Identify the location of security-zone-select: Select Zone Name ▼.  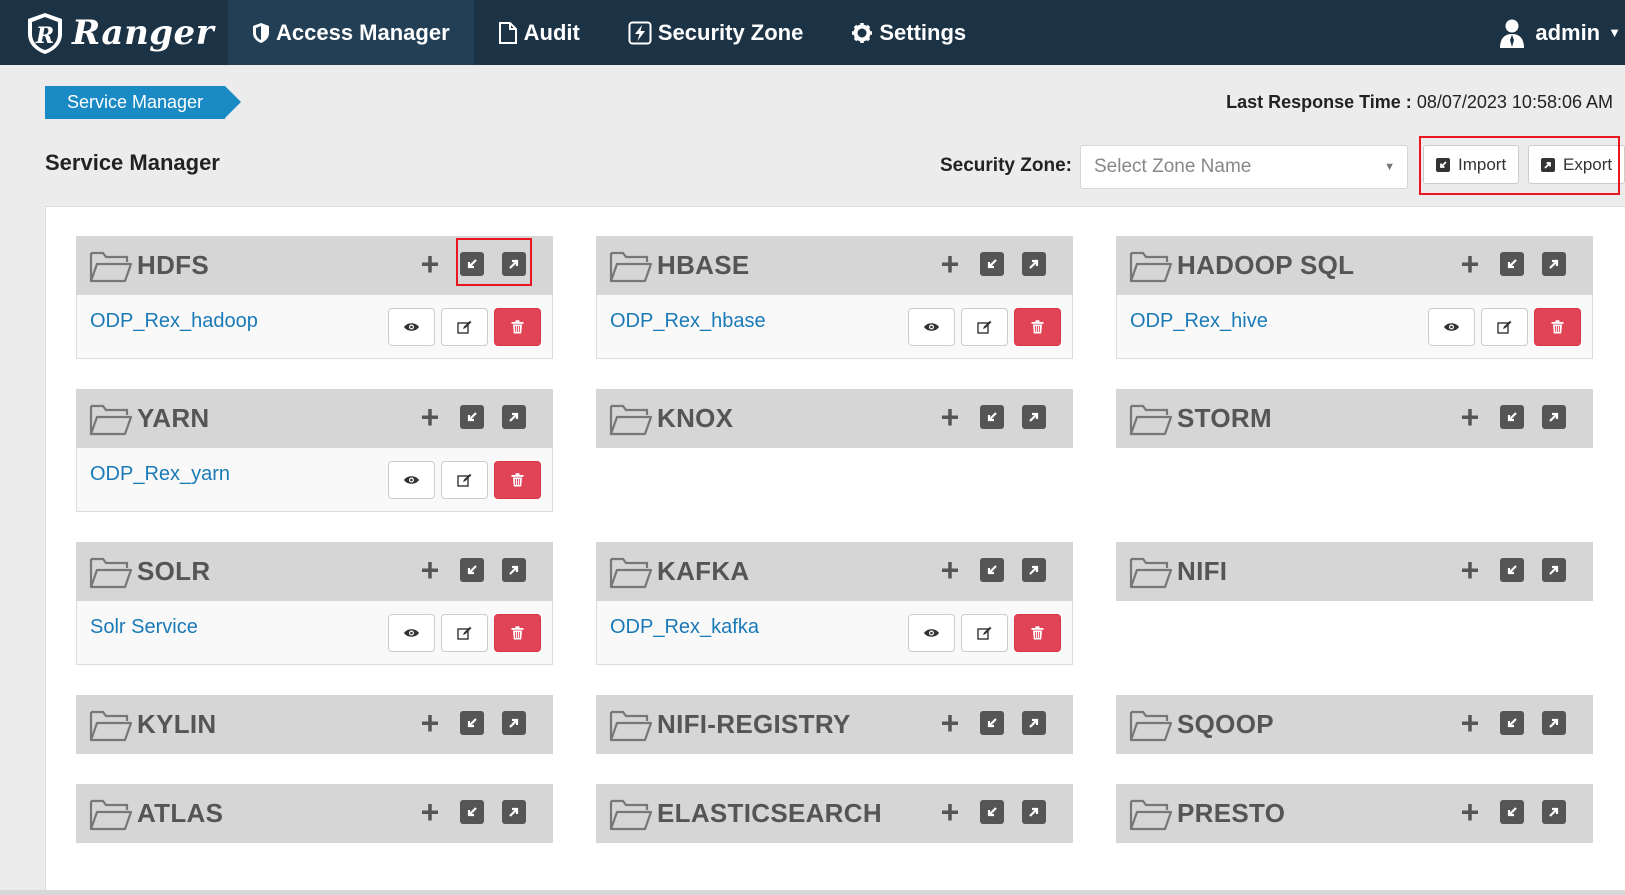
(1244, 167).